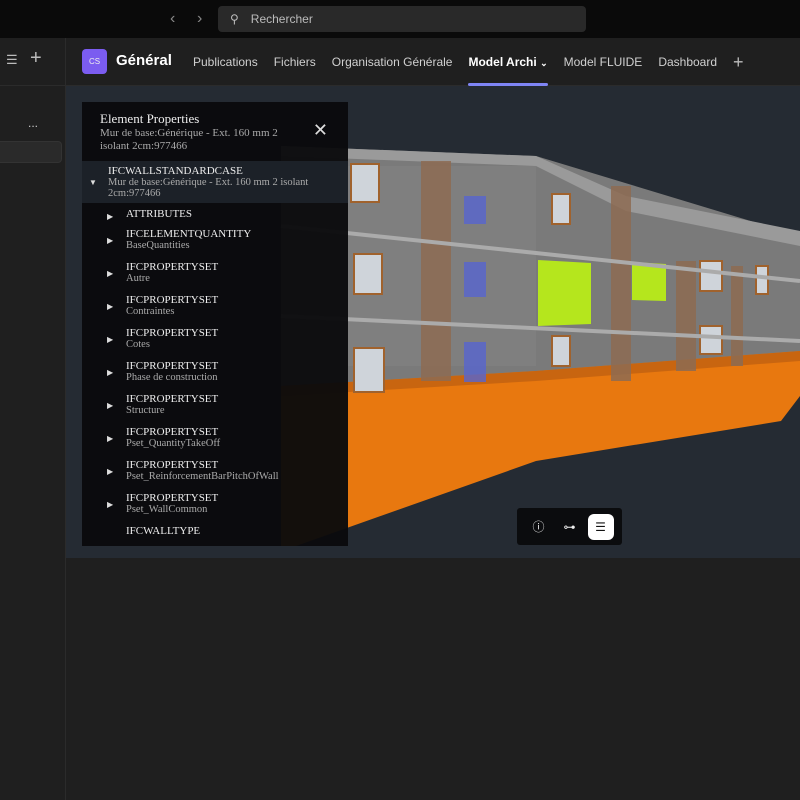 The image size is (800, 800). I want to click on tree-node: ▶ IFCPROPERTYSET Phase de construction, so click(215, 373).